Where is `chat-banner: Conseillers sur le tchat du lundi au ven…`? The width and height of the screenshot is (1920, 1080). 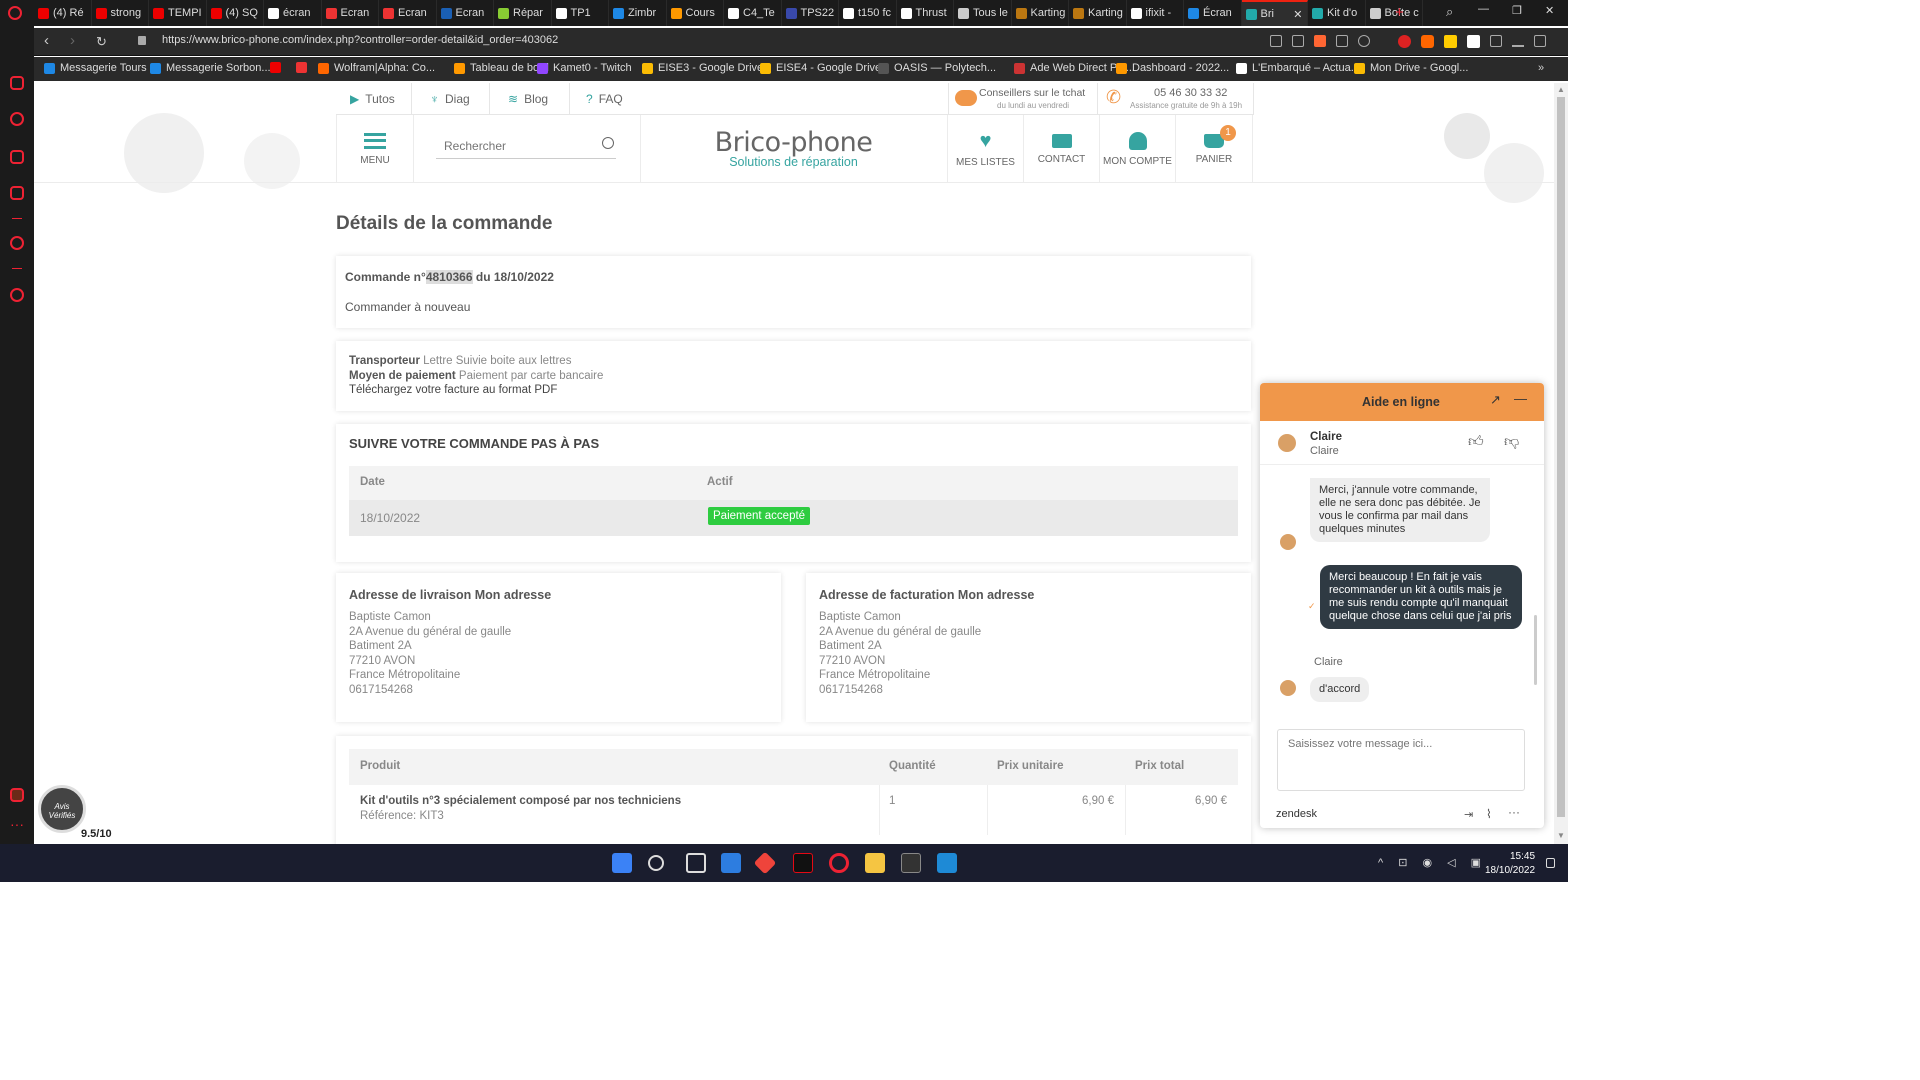 chat-banner: Conseillers sur le tchat du lundi au ven… is located at coordinates (1023, 99).